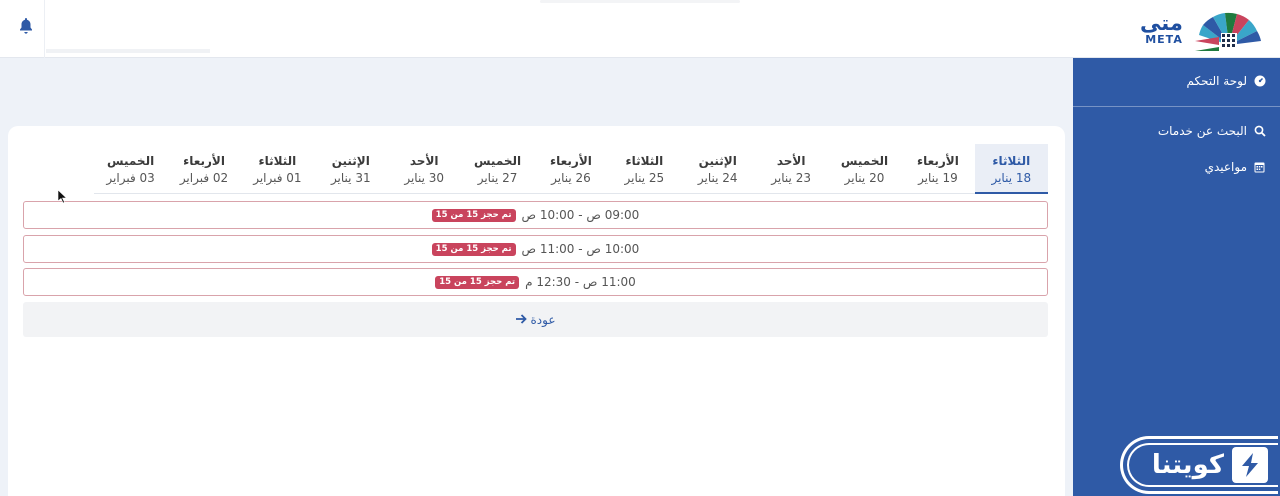 This screenshot has width=1280, height=496. What do you see at coordinates (128, 51) in the screenshot?
I see `header-underline` at bounding box center [128, 51].